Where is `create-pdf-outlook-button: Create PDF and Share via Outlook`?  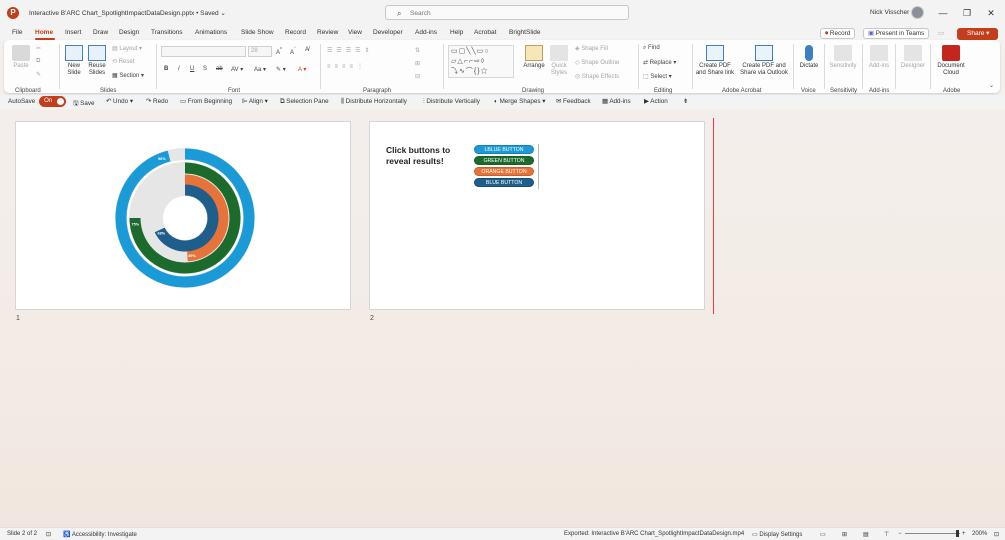 create-pdf-outlook-button: Create PDF and Share via Outlook is located at coordinates (764, 61).